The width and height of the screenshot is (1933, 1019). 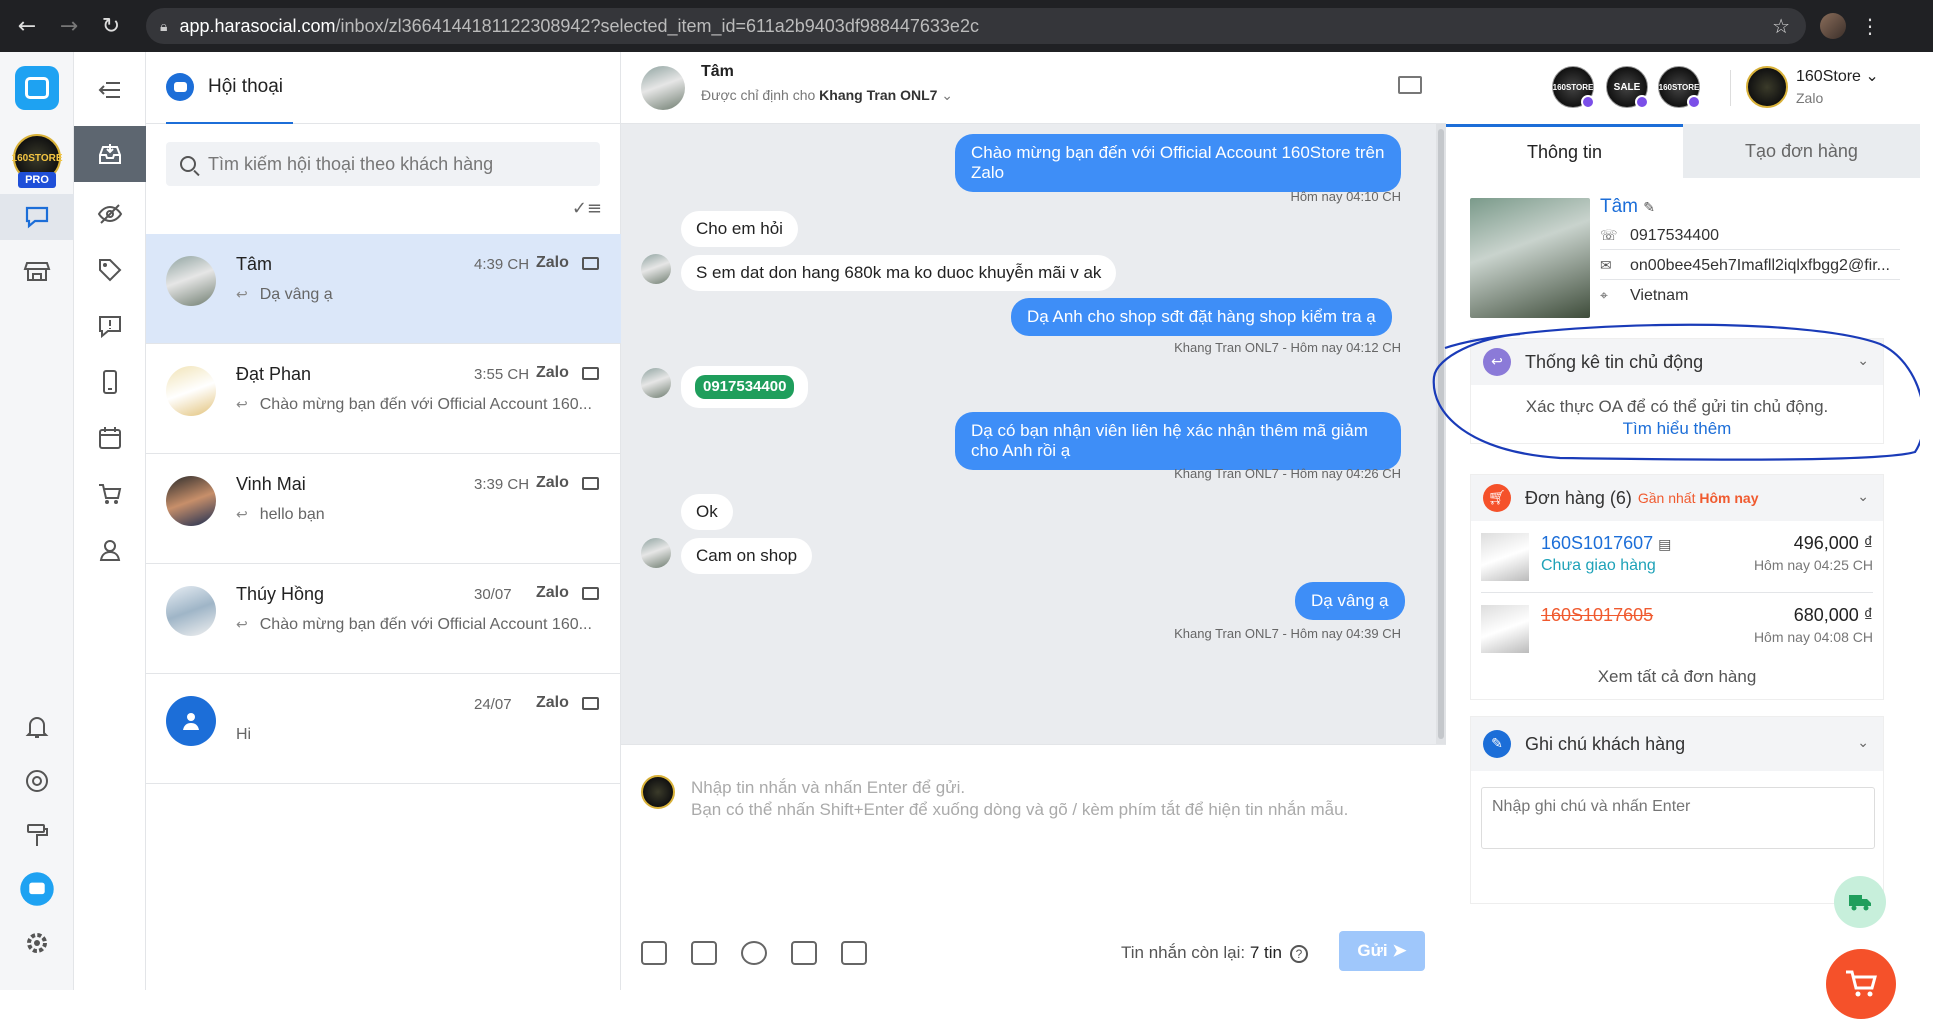 What do you see at coordinates (229, 88) in the screenshot?
I see `tab-conversations: Hội thoại` at bounding box center [229, 88].